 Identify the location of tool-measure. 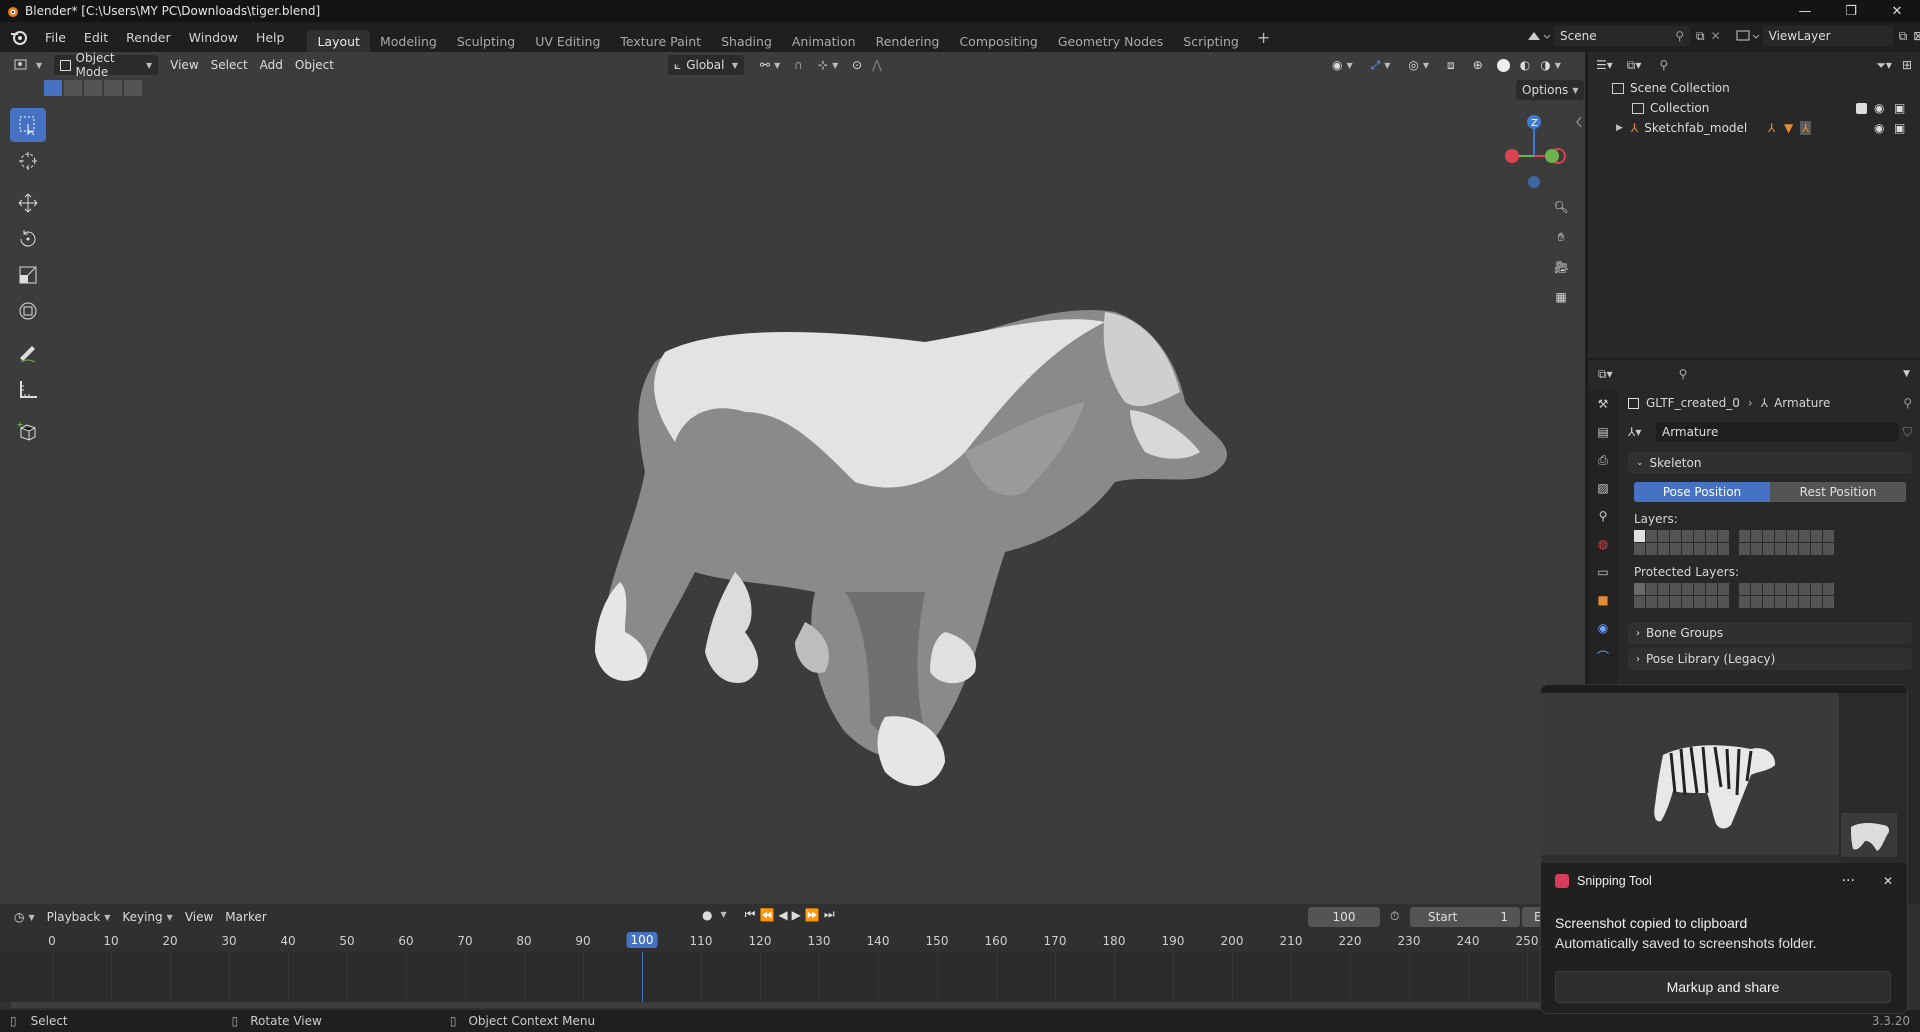
(28, 389).